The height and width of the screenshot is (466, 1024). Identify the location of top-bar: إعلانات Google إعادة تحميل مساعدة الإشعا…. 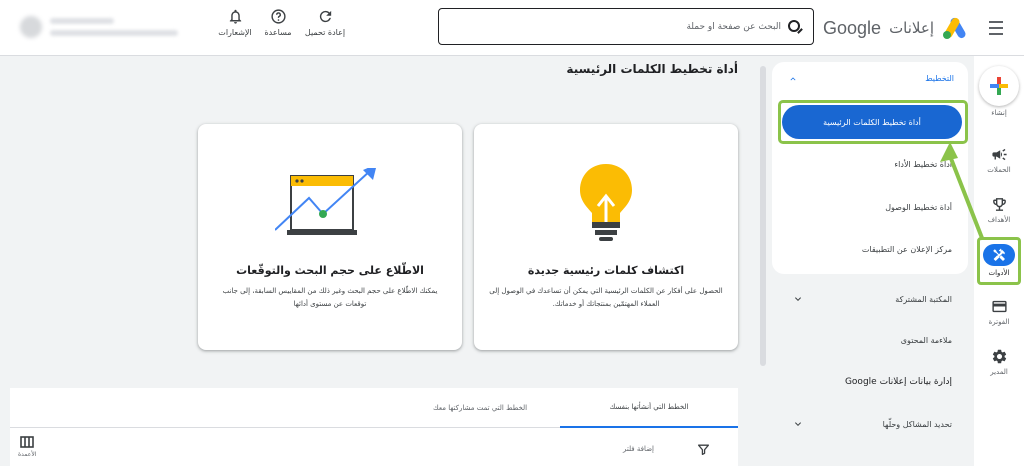
(512, 28).